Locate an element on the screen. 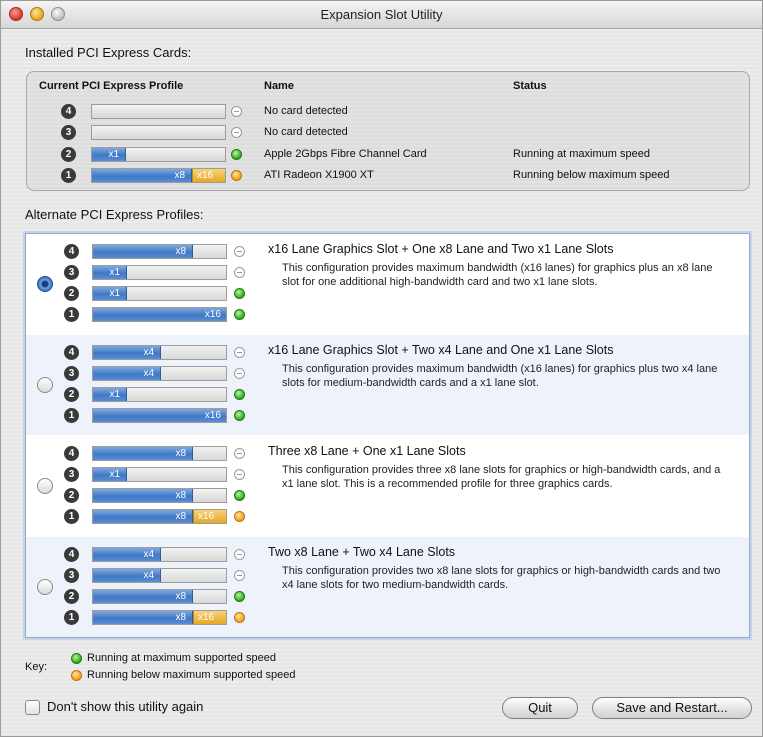 The width and height of the screenshot is (763, 737). name-header: Name is located at coordinates (279, 86).